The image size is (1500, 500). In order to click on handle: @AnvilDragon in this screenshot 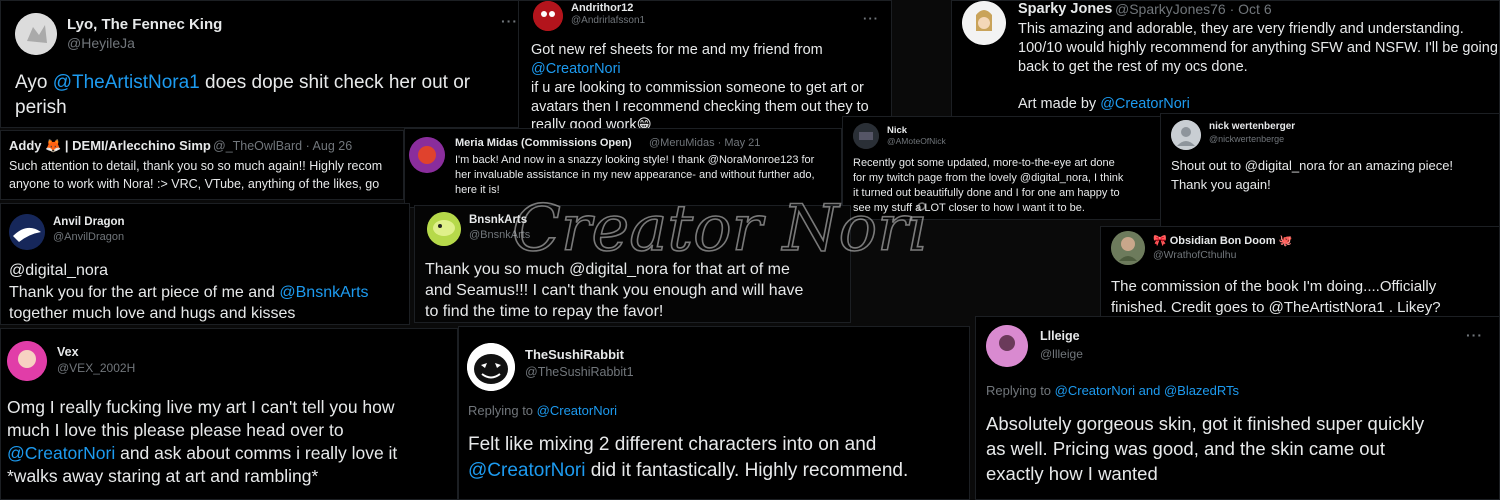, I will do `click(88, 237)`.